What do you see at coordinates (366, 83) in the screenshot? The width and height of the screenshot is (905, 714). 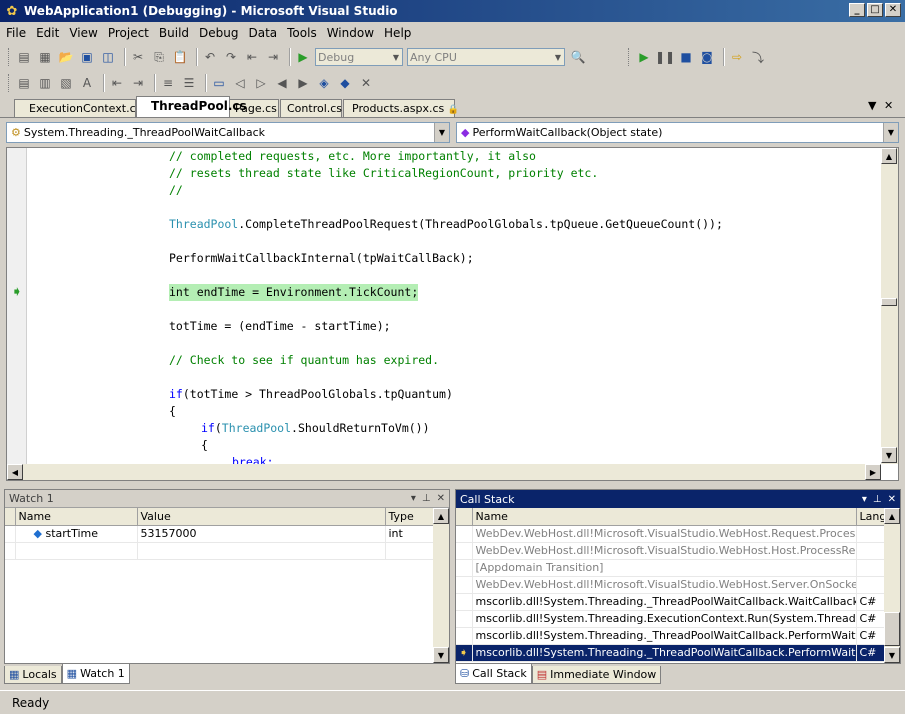 I see `clear-bookmarks-icon: ✕` at bounding box center [366, 83].